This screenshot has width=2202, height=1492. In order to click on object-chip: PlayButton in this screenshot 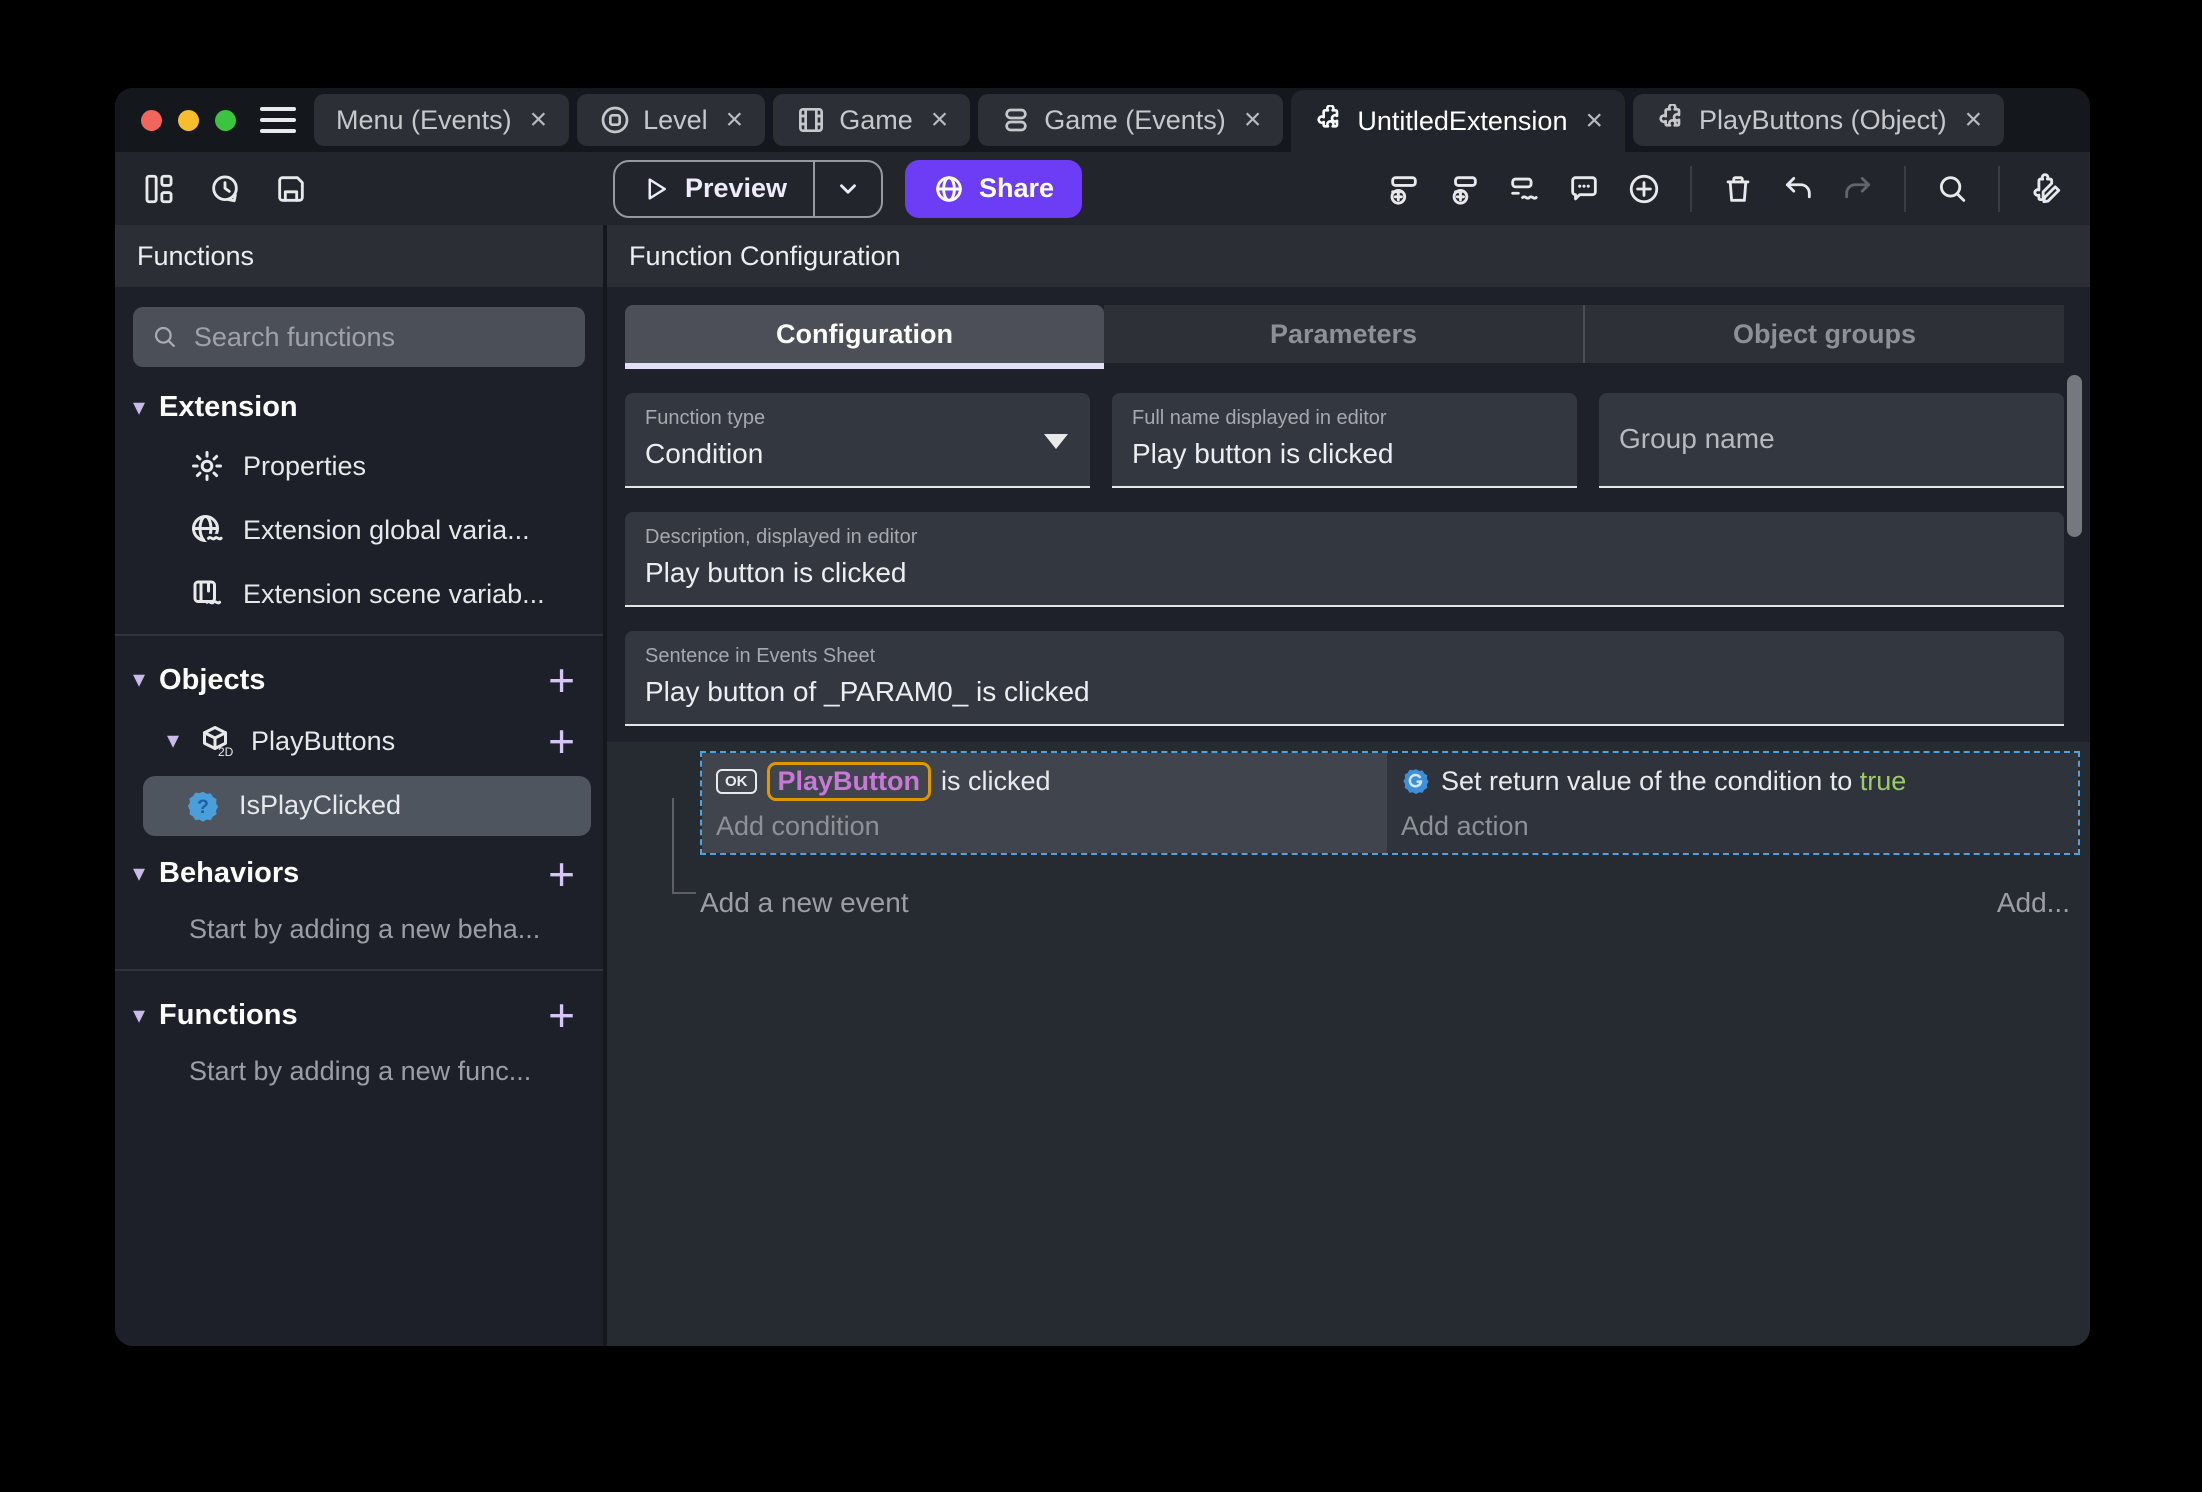, I will do `click(849, 781)`.